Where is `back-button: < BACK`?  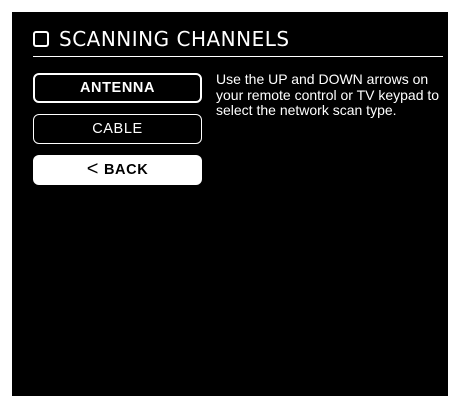
back-button: < BACK is located at coordinates (117, 170).